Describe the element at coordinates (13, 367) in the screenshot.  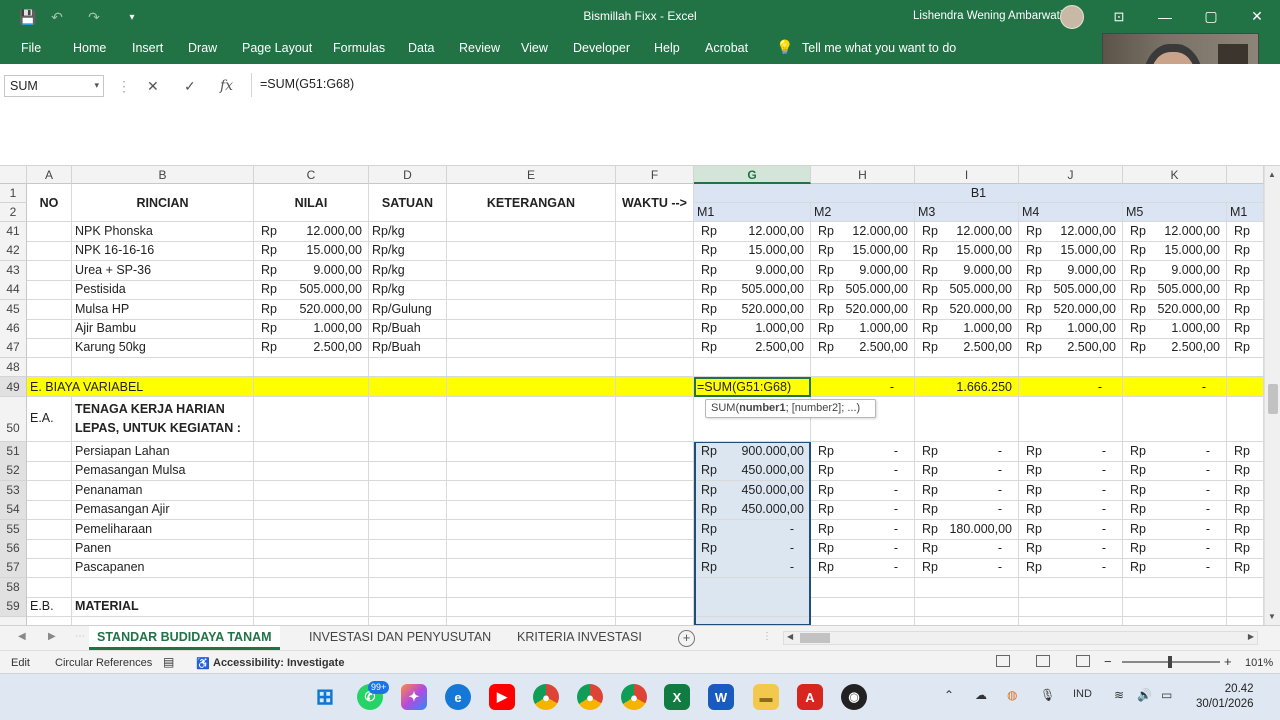
I see `row-header: 48` at that location.